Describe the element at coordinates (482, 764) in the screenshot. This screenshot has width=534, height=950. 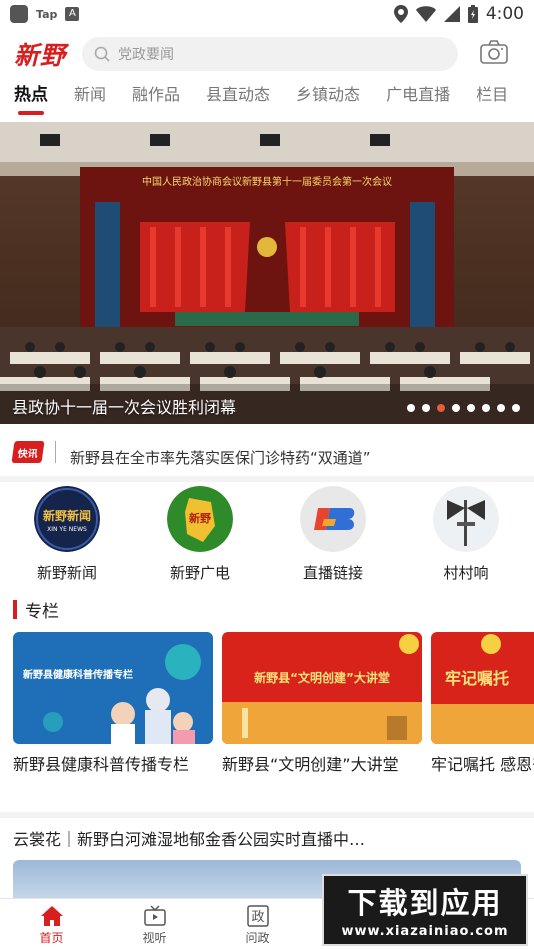
I see `card-title: 牢记嘱托 感恩奋进` at that location.